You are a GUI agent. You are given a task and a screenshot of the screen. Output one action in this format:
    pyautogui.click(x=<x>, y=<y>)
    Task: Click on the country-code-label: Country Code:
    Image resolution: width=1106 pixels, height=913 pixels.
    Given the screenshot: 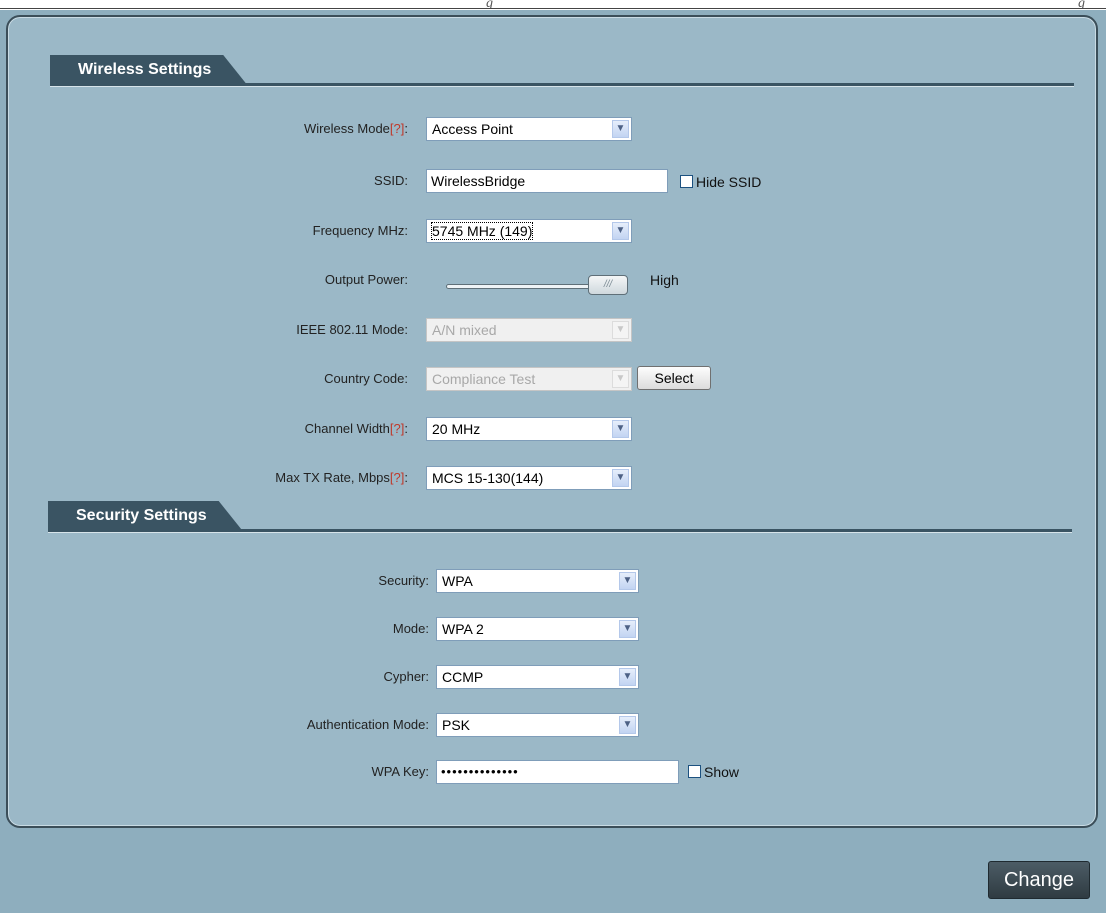 What is the action you would take?
    pyautogui.click(x=366, y=378)
    